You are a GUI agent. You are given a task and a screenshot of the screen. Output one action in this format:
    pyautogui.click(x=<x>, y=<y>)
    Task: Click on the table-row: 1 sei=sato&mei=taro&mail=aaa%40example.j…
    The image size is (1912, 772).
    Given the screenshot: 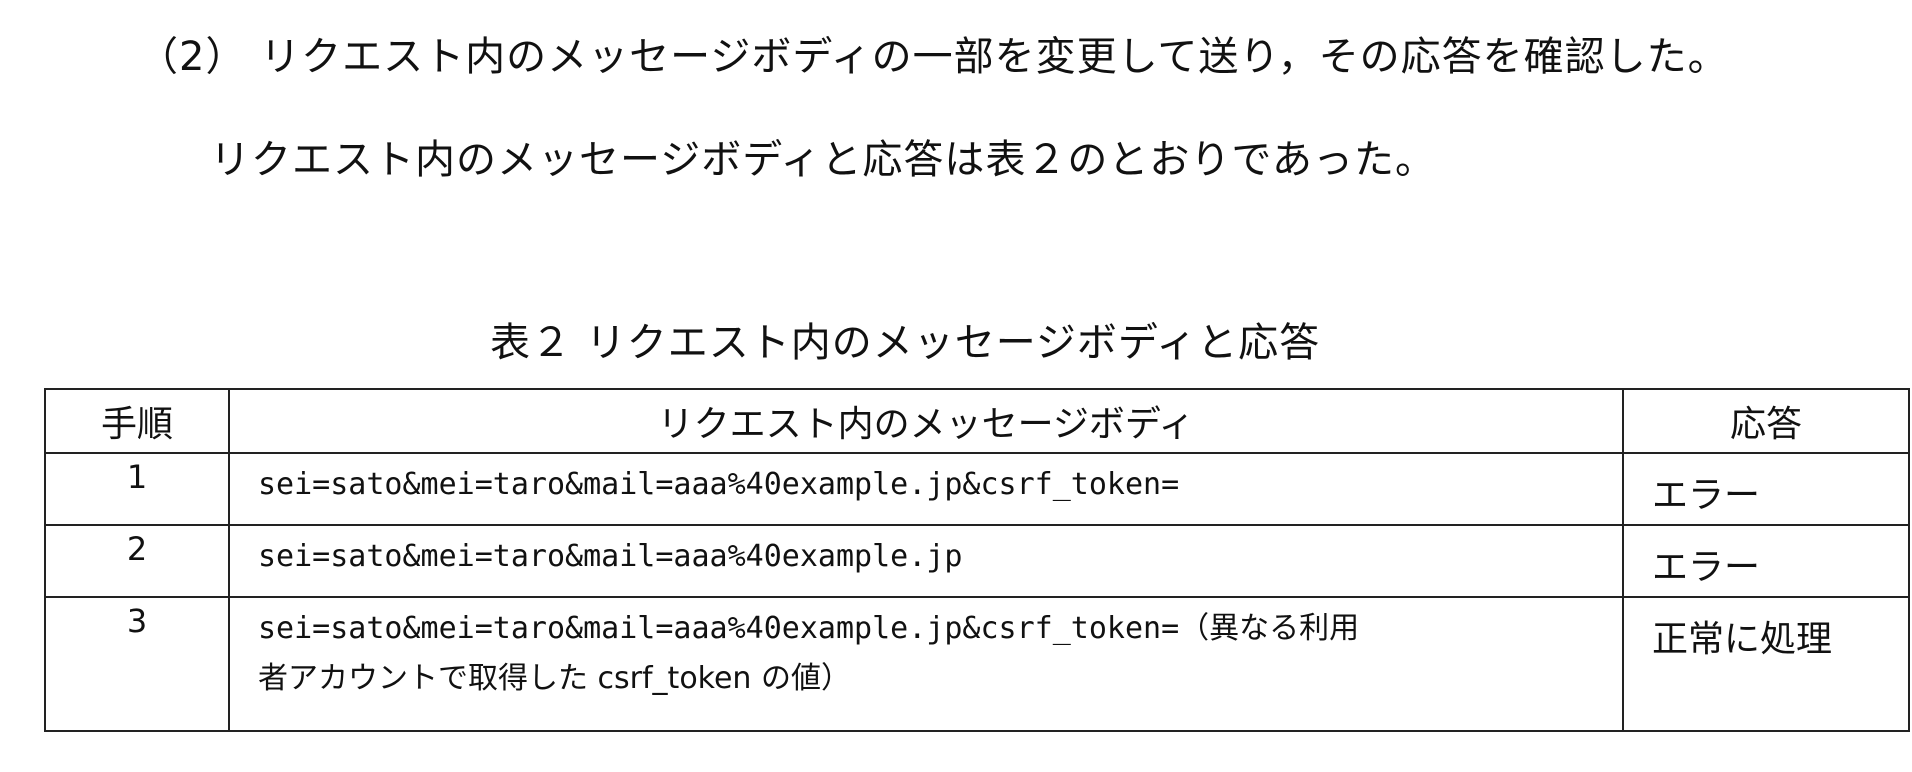 What is the action you would take?
    pyautogui.click(x=977, y=489)
    